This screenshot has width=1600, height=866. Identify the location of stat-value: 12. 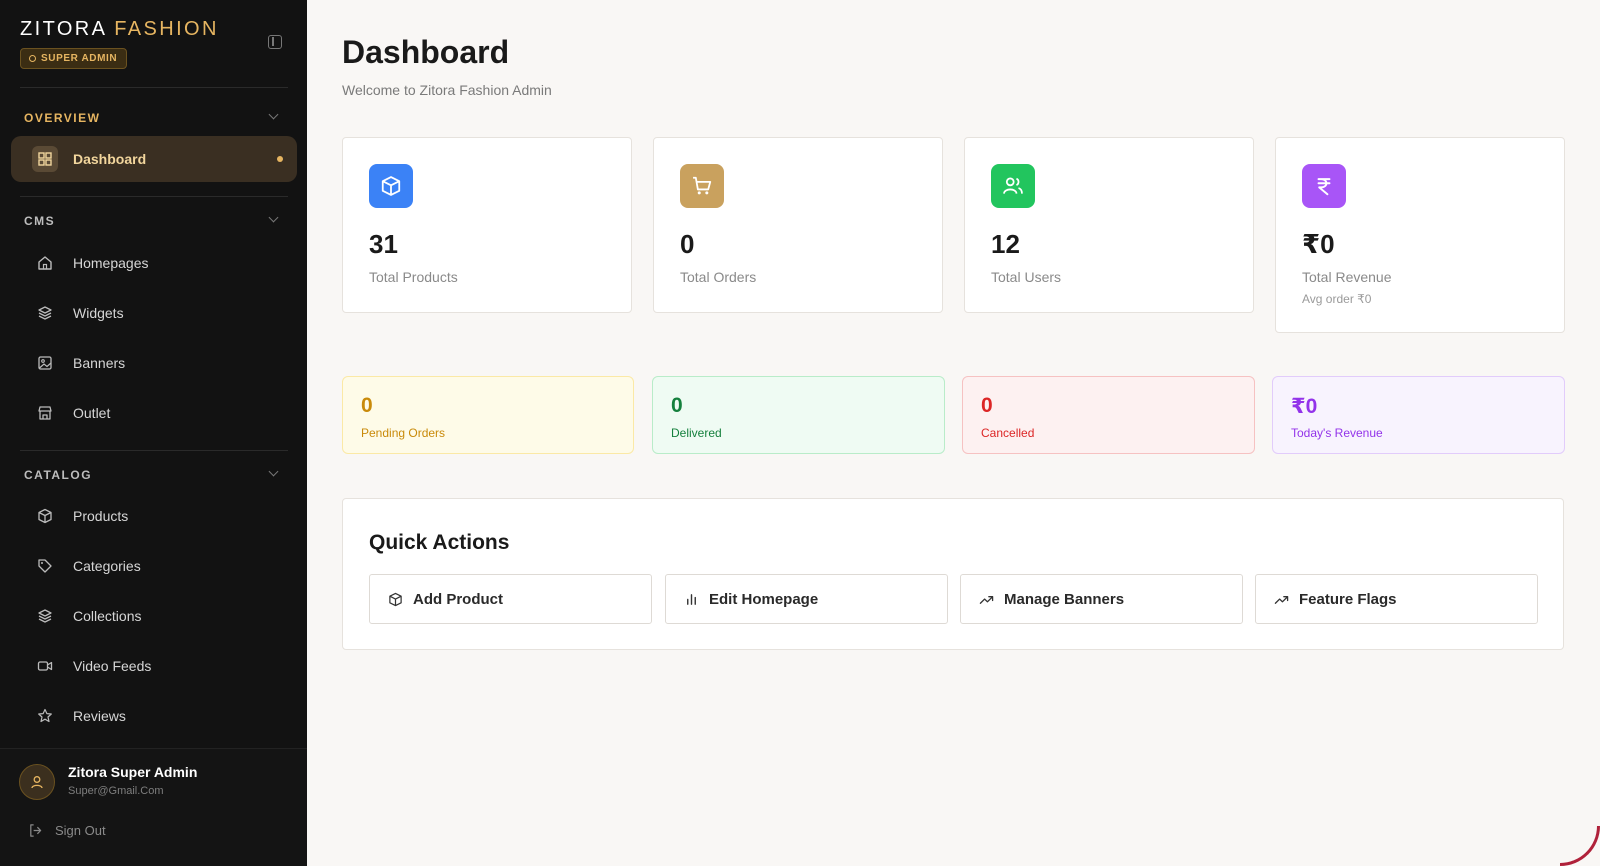
(1005, 244).